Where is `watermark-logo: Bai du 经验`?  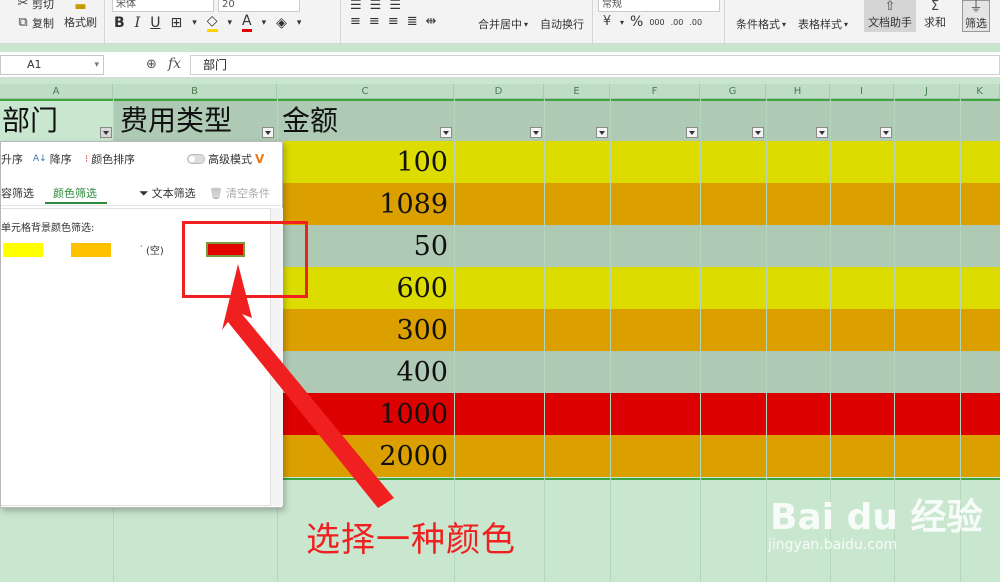 watermark-logo: Bai du 经验 is located at coordinates (876, 517).